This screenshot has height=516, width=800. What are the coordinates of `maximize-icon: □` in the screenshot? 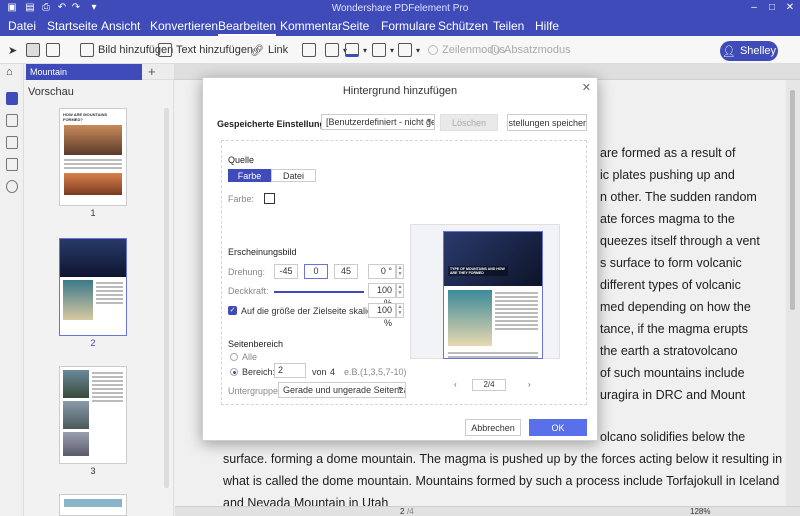 It's located at (772, 8).